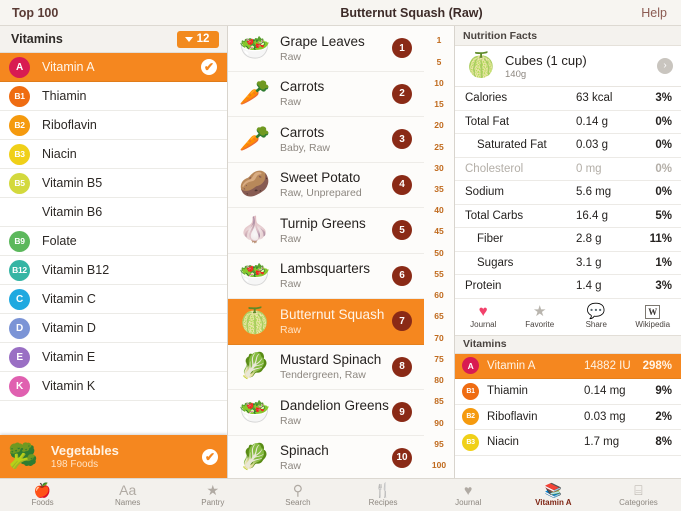  I want to click on action-bar: ♥ Journal ★ Favorite 💬 Share W Wikipedia, so click(568, 317).